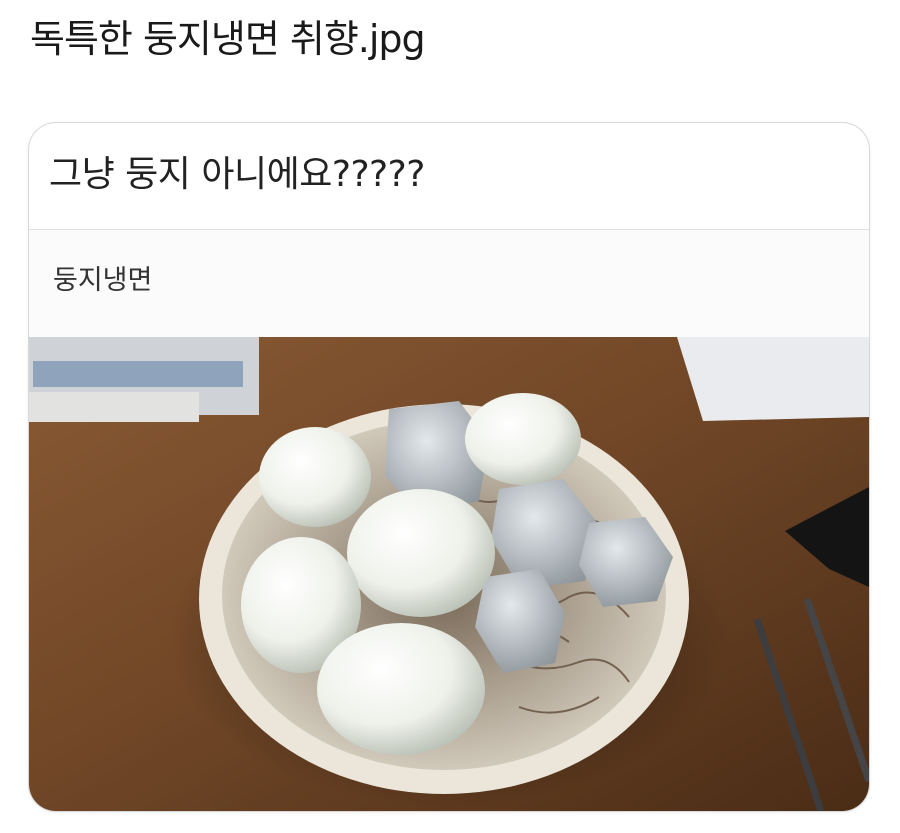  Describe the element at coordinates (103, 280) in the screenshot. I see `answer-text: 둥지냉면` at that location.